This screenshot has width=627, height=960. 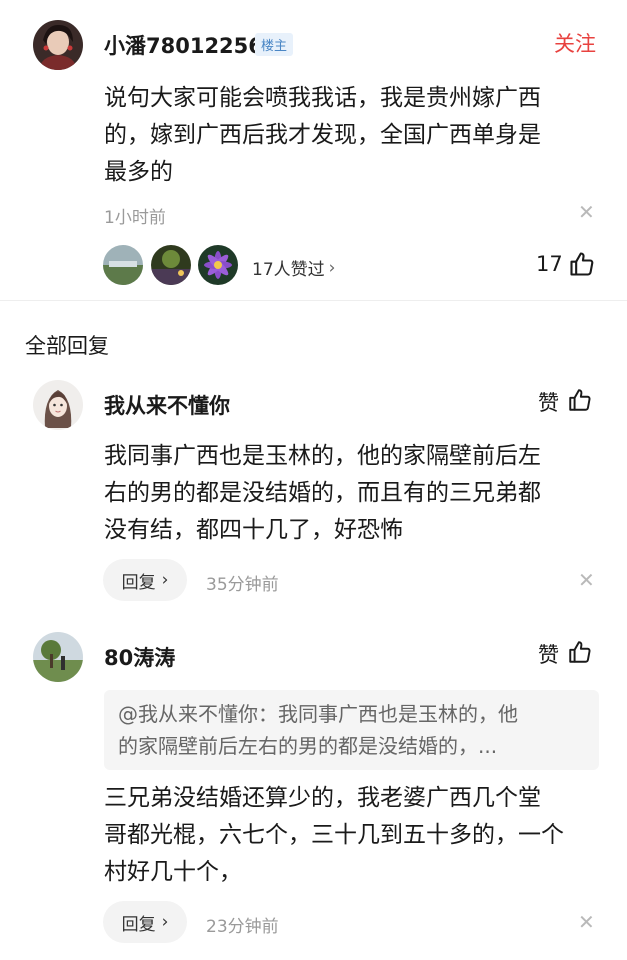 I want to click on likers-link: 17人赞过 ›, so click(x=294, y=268).